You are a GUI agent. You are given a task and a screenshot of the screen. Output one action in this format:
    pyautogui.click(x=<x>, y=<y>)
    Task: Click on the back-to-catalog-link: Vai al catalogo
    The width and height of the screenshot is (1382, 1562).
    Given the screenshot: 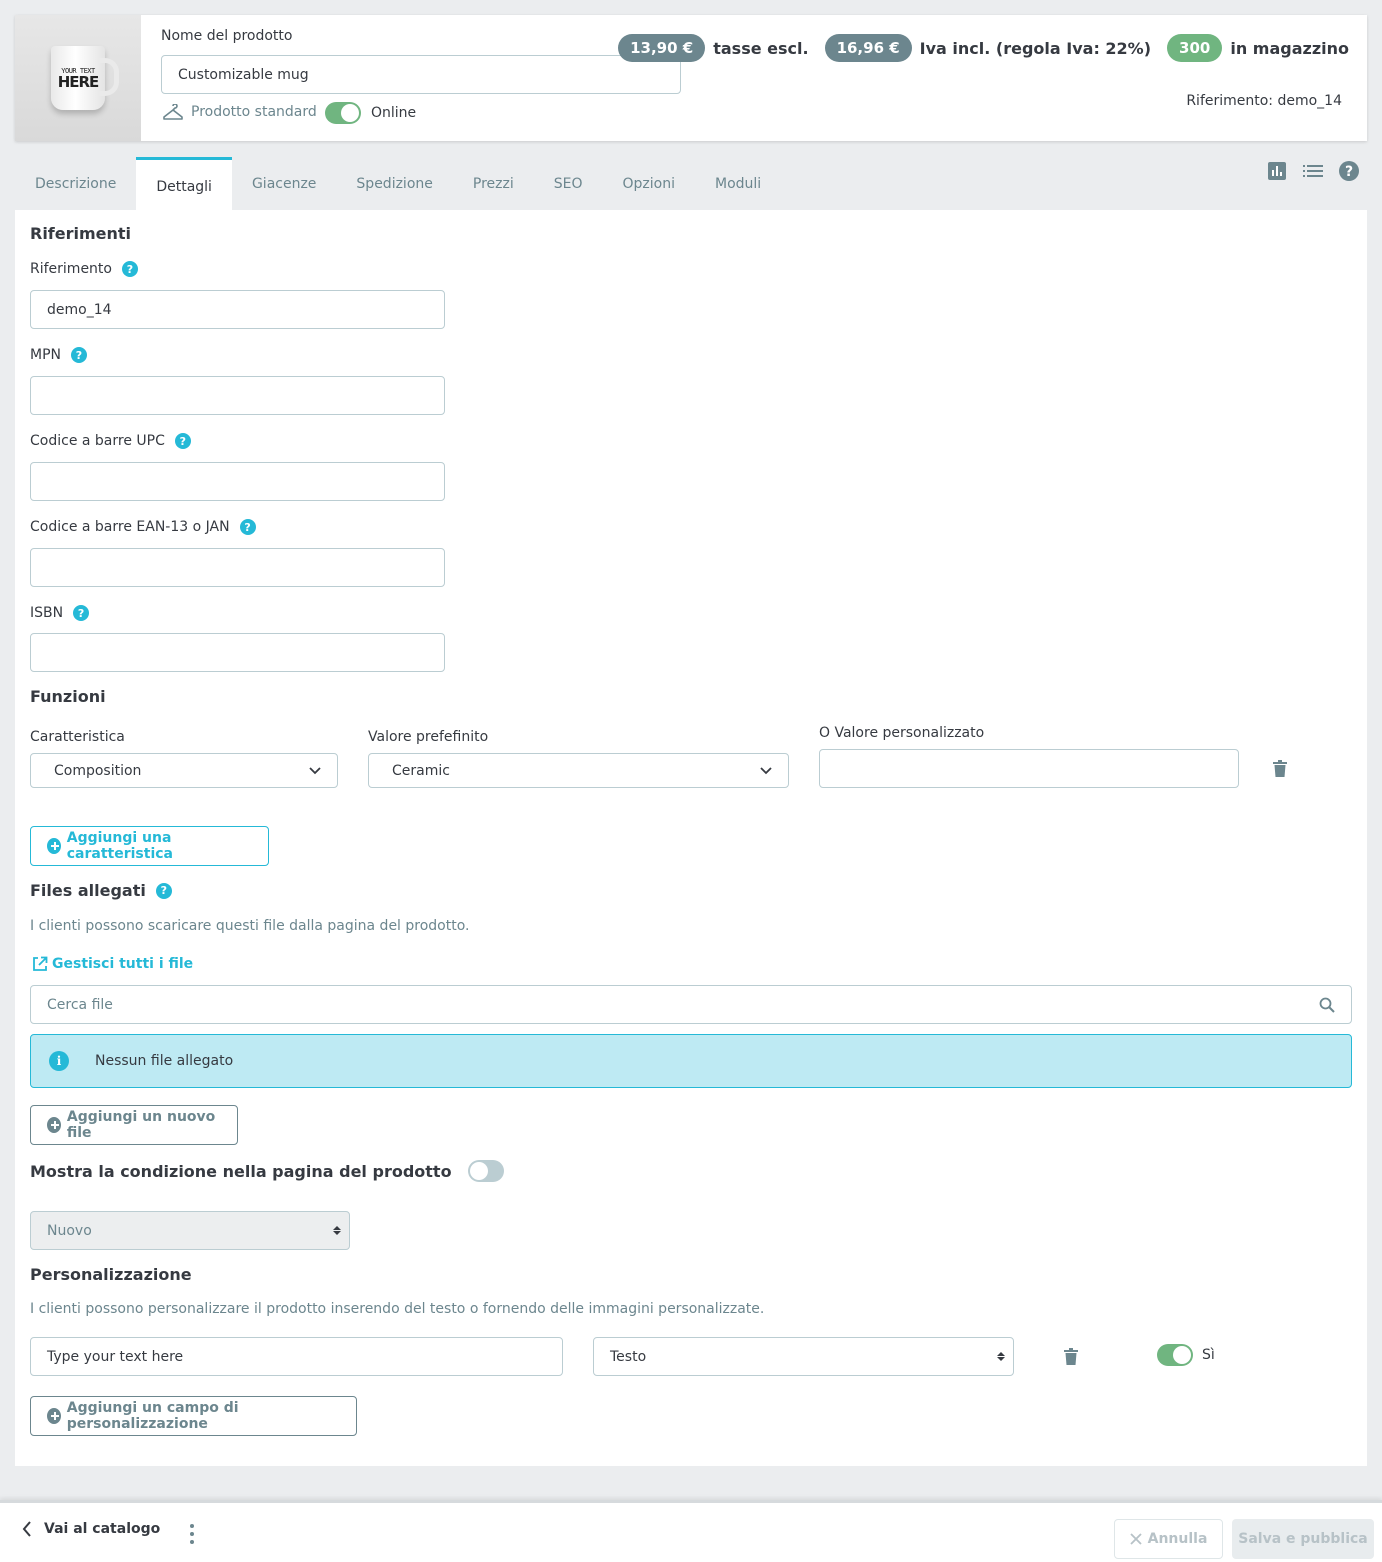 What is the action you would take?
    pyautogui.click(x=91, y=1529)
    